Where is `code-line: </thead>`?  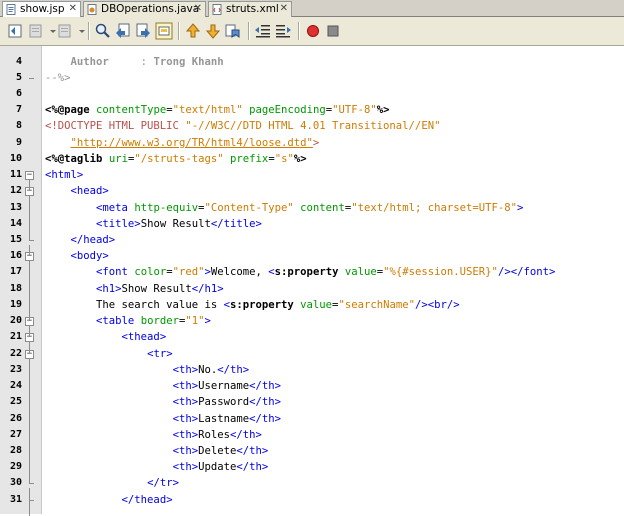
code-line: </thead> is located at coordinates (109, 500).